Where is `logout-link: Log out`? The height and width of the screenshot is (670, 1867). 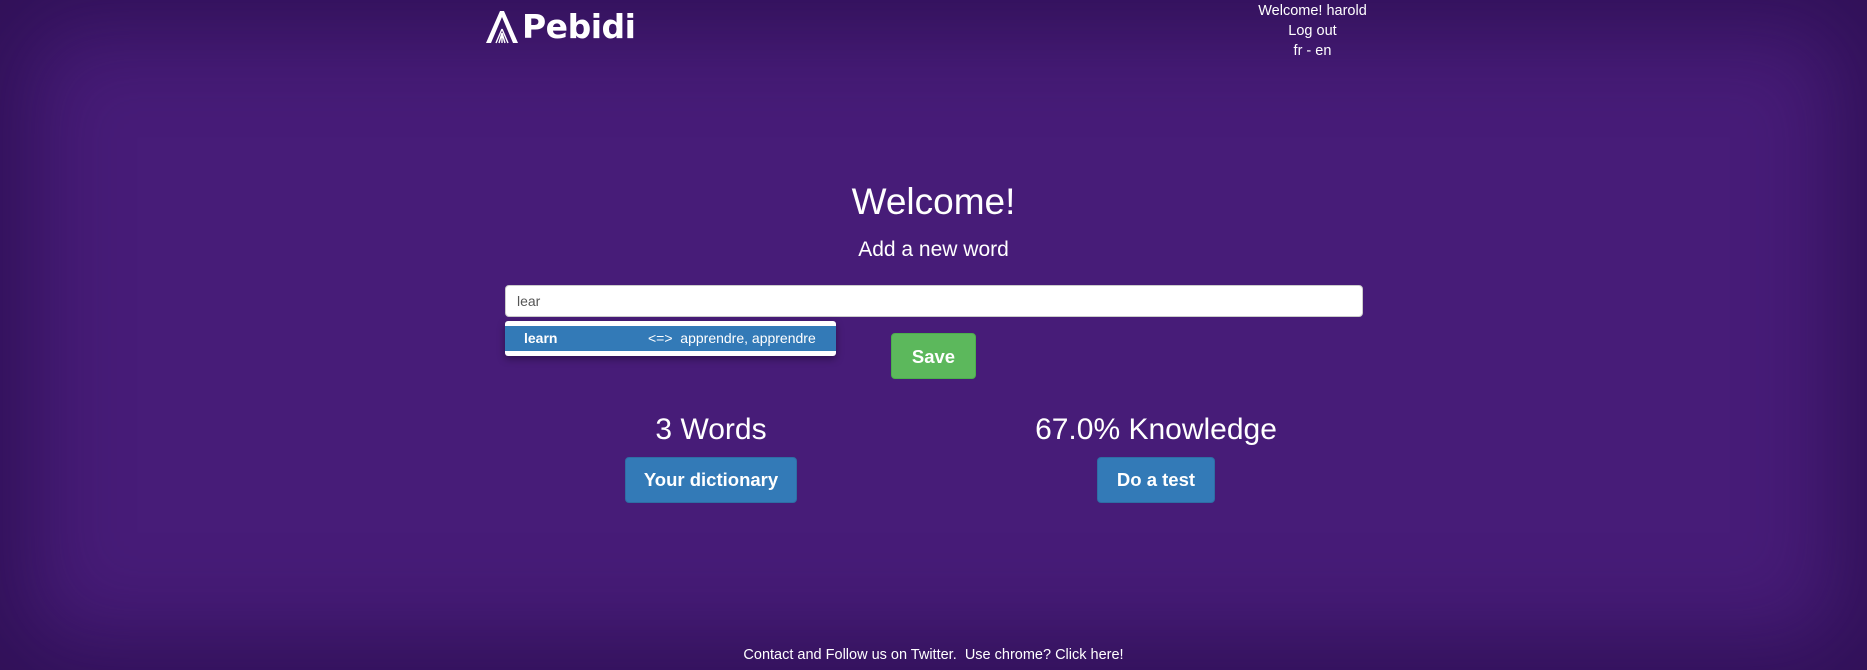 logout-link: Log out is located at coordinates (1312, 31).